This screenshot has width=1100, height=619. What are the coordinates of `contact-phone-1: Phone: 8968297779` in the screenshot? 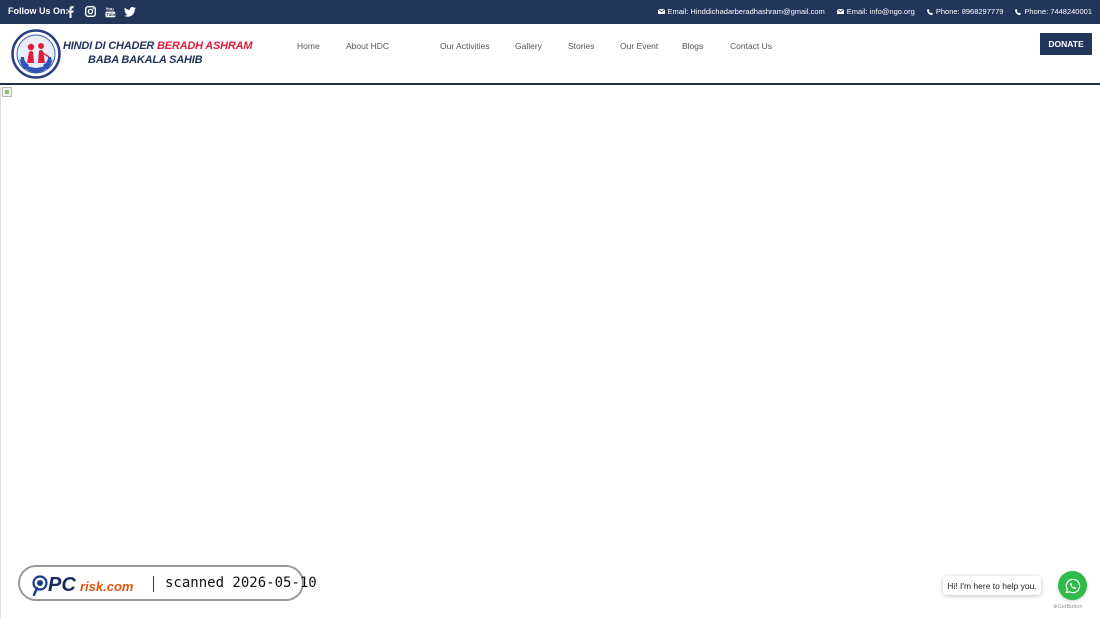 It's located at (965, 11).